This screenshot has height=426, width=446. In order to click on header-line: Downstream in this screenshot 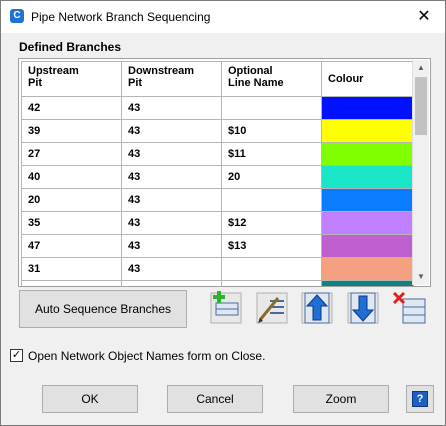, I will do `click(161, 71)`.